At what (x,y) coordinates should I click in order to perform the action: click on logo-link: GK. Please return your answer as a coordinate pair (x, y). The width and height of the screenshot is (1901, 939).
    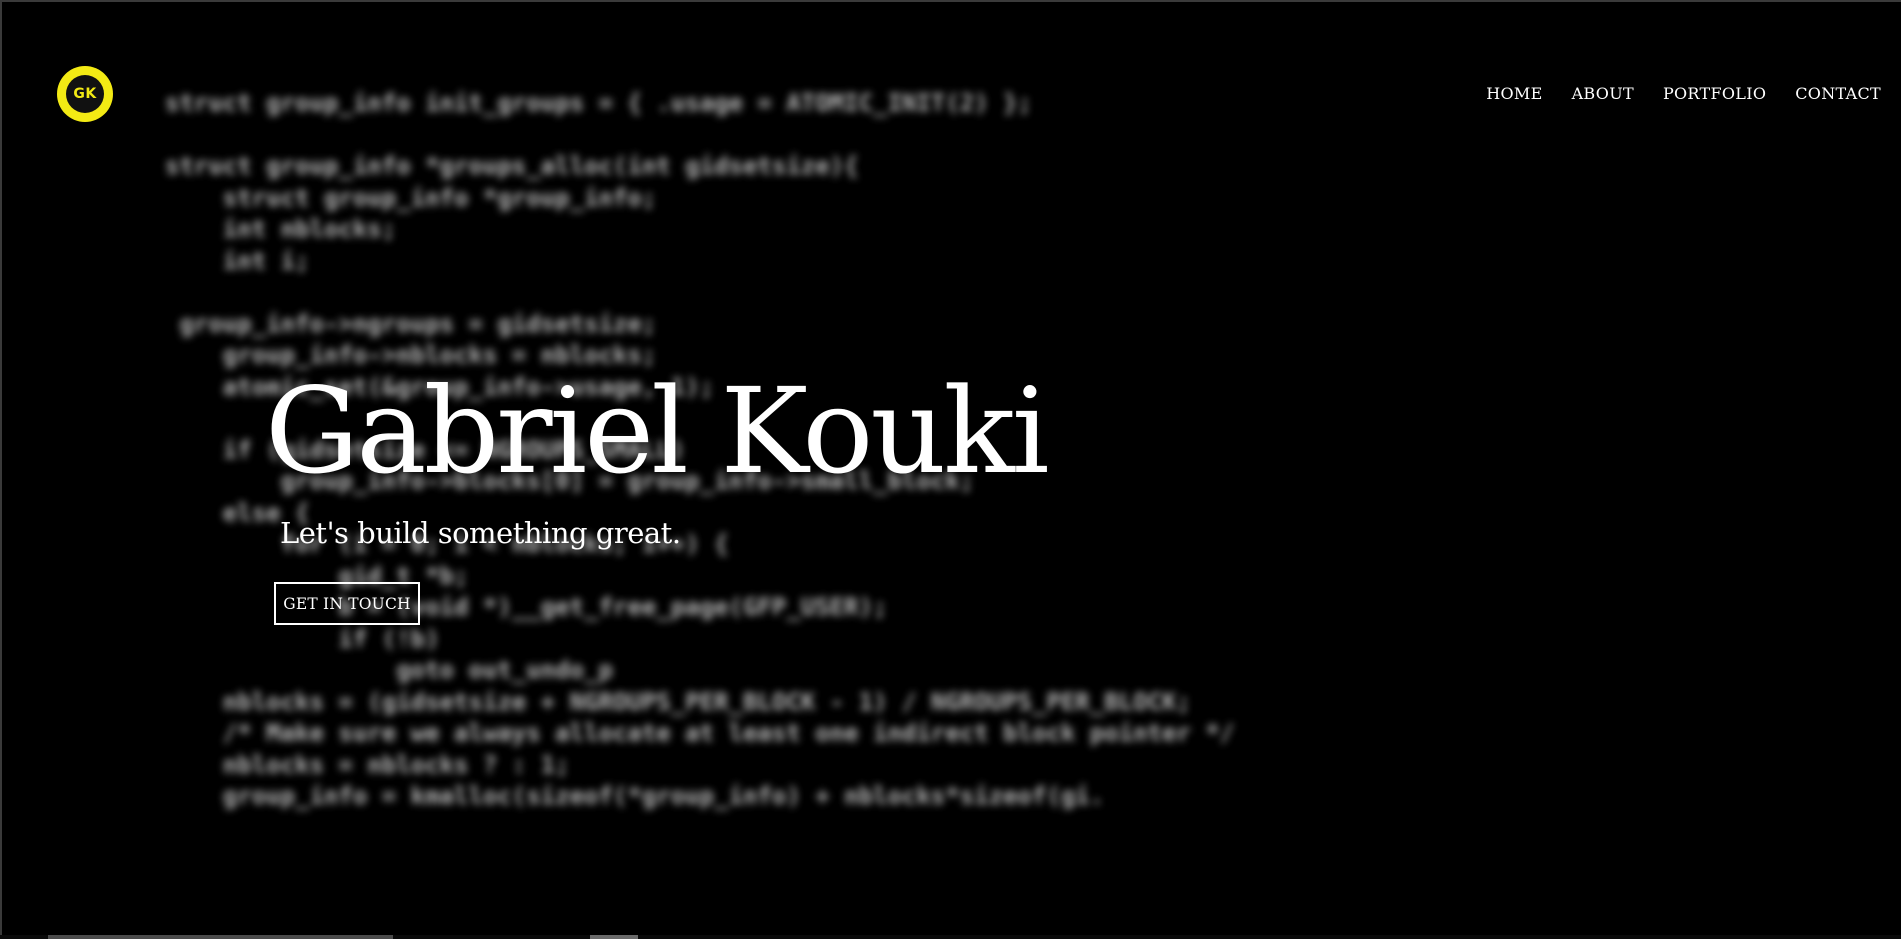
    Looking at the image, I should click on (85, 94).